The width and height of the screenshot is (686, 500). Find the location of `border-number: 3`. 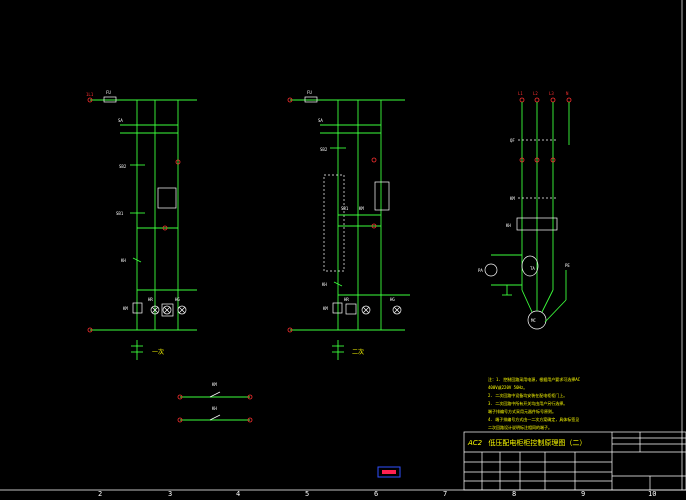

border-number: 3 is located at coordinates (170, 494).